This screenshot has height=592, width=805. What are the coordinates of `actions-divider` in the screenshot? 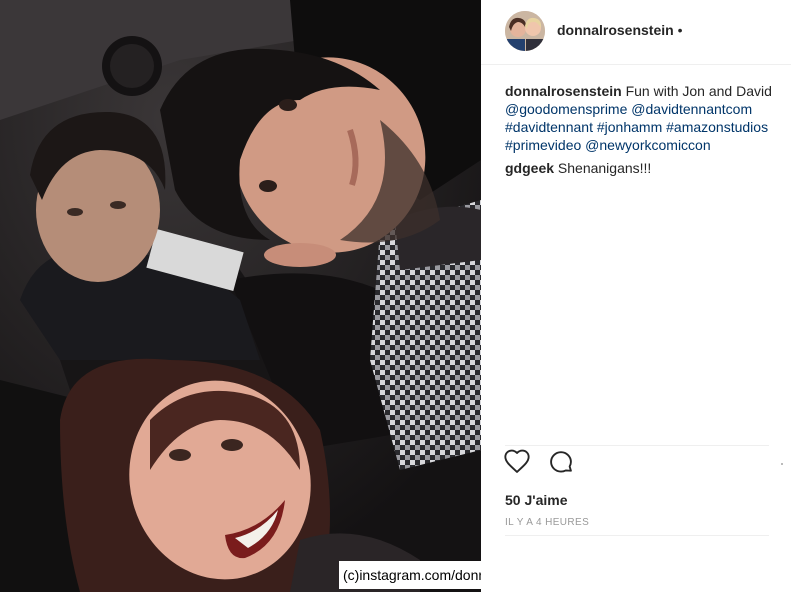 It's located at (637, 445).